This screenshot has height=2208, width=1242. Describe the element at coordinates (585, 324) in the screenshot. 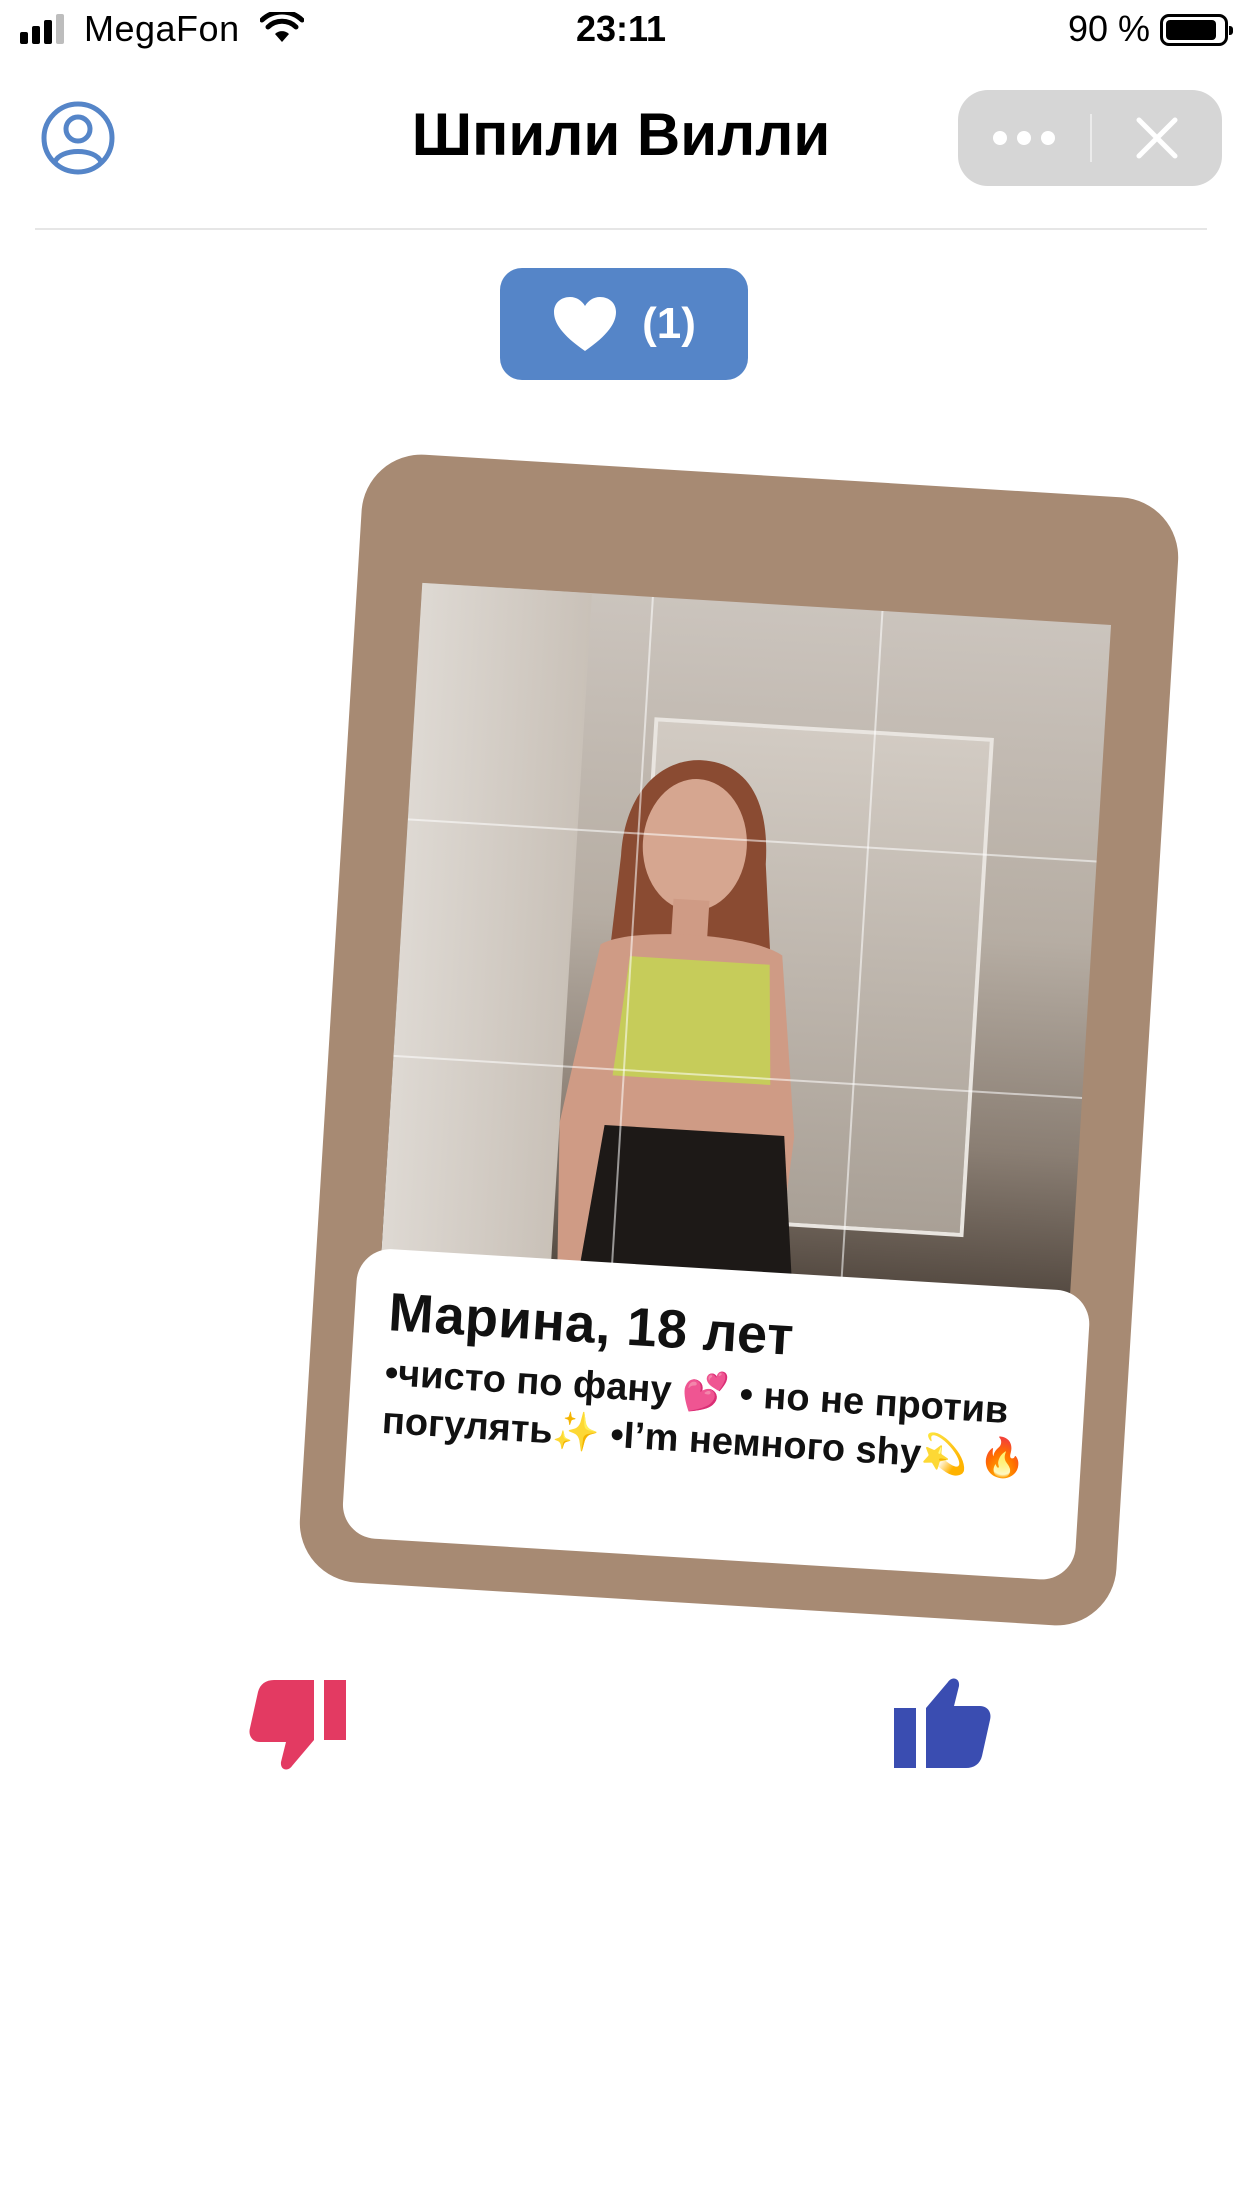

I see `heart-icon` at that location.